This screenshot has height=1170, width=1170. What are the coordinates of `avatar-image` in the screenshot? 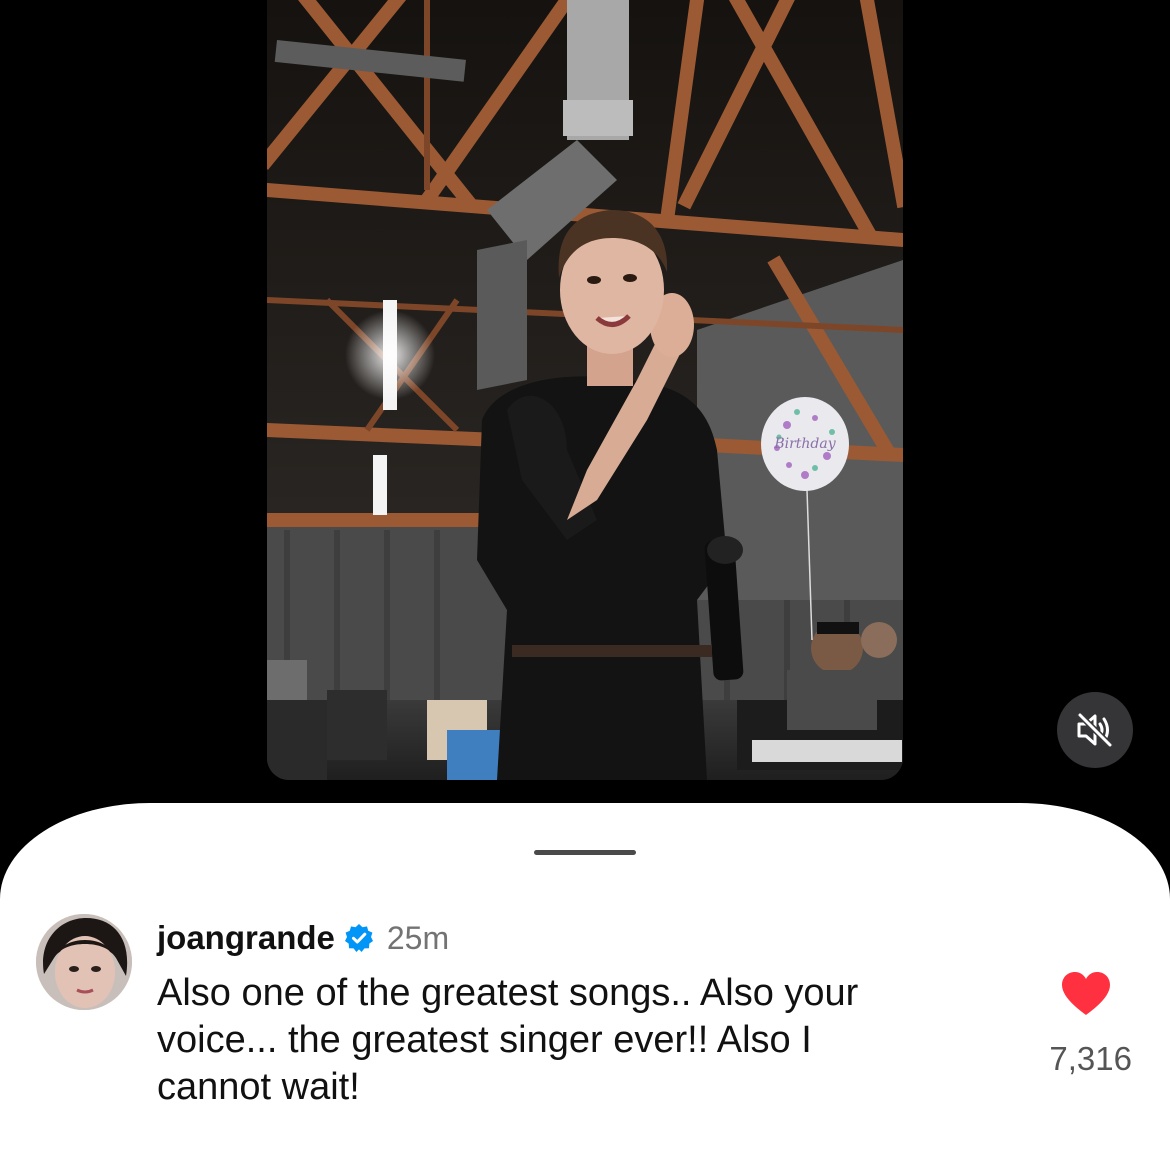 It's located at (84, 962).